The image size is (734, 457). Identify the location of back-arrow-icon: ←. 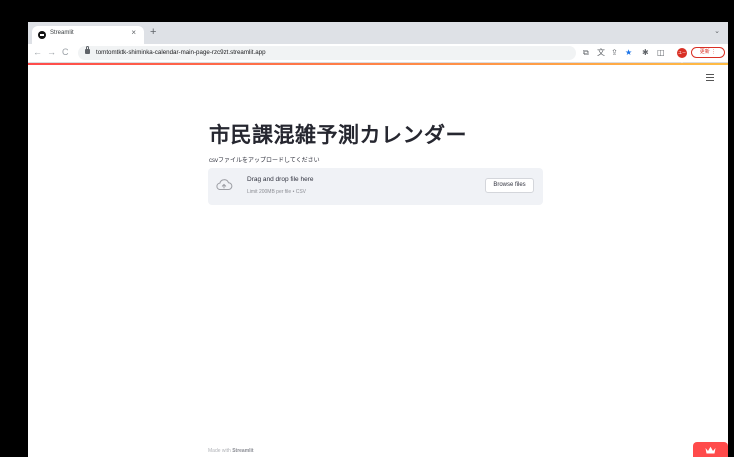
(37, 52).